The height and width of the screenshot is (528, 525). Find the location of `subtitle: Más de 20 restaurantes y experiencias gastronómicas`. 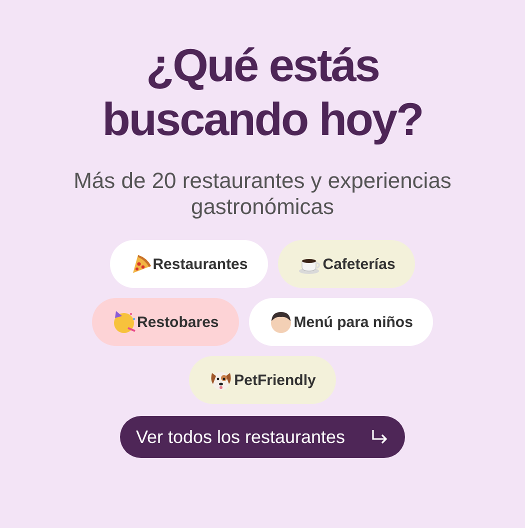

subtitle: Más de 20 restaurantes y experiencias gastronómicas is located at coordinates (262, 194).